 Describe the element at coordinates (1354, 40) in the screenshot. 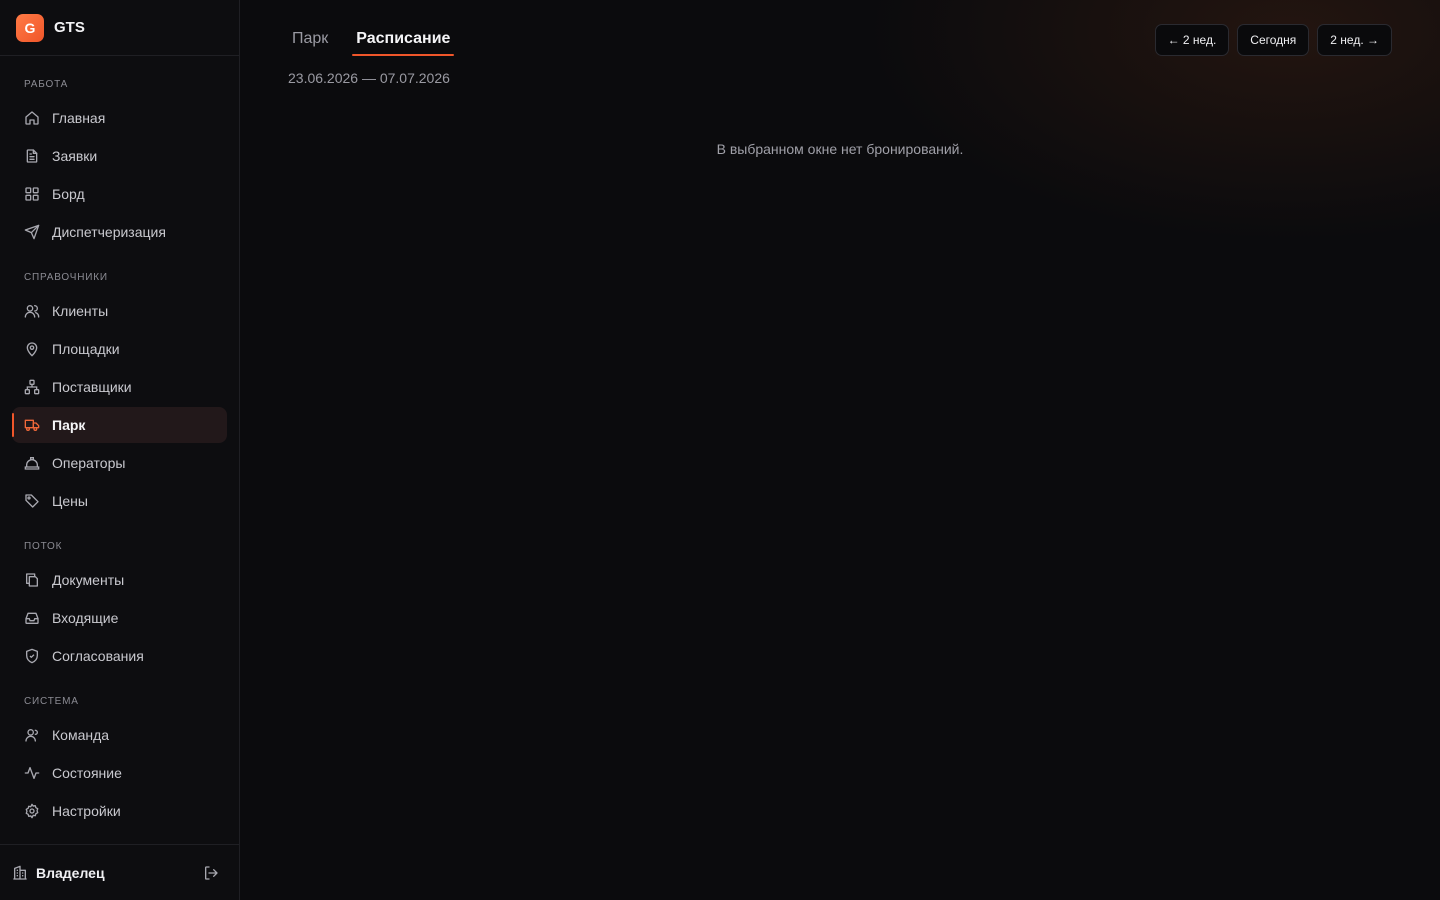

I see `next-two-weeks-button: 2 нед. →` at that location.